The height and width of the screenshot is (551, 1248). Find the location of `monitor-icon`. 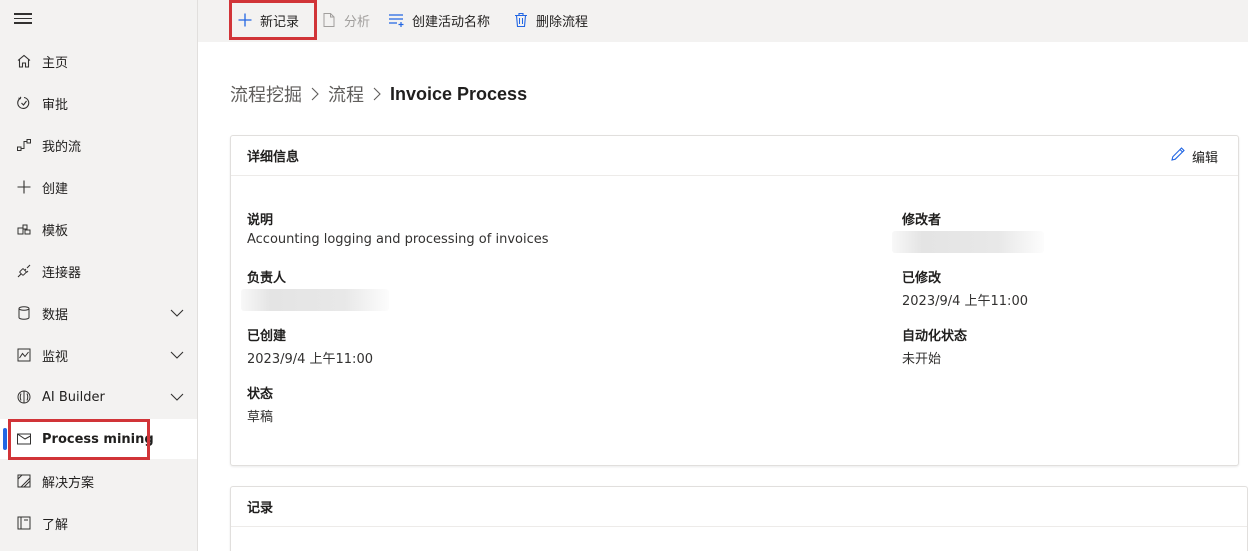

monitor-icon is located at coordinates (24, 355).